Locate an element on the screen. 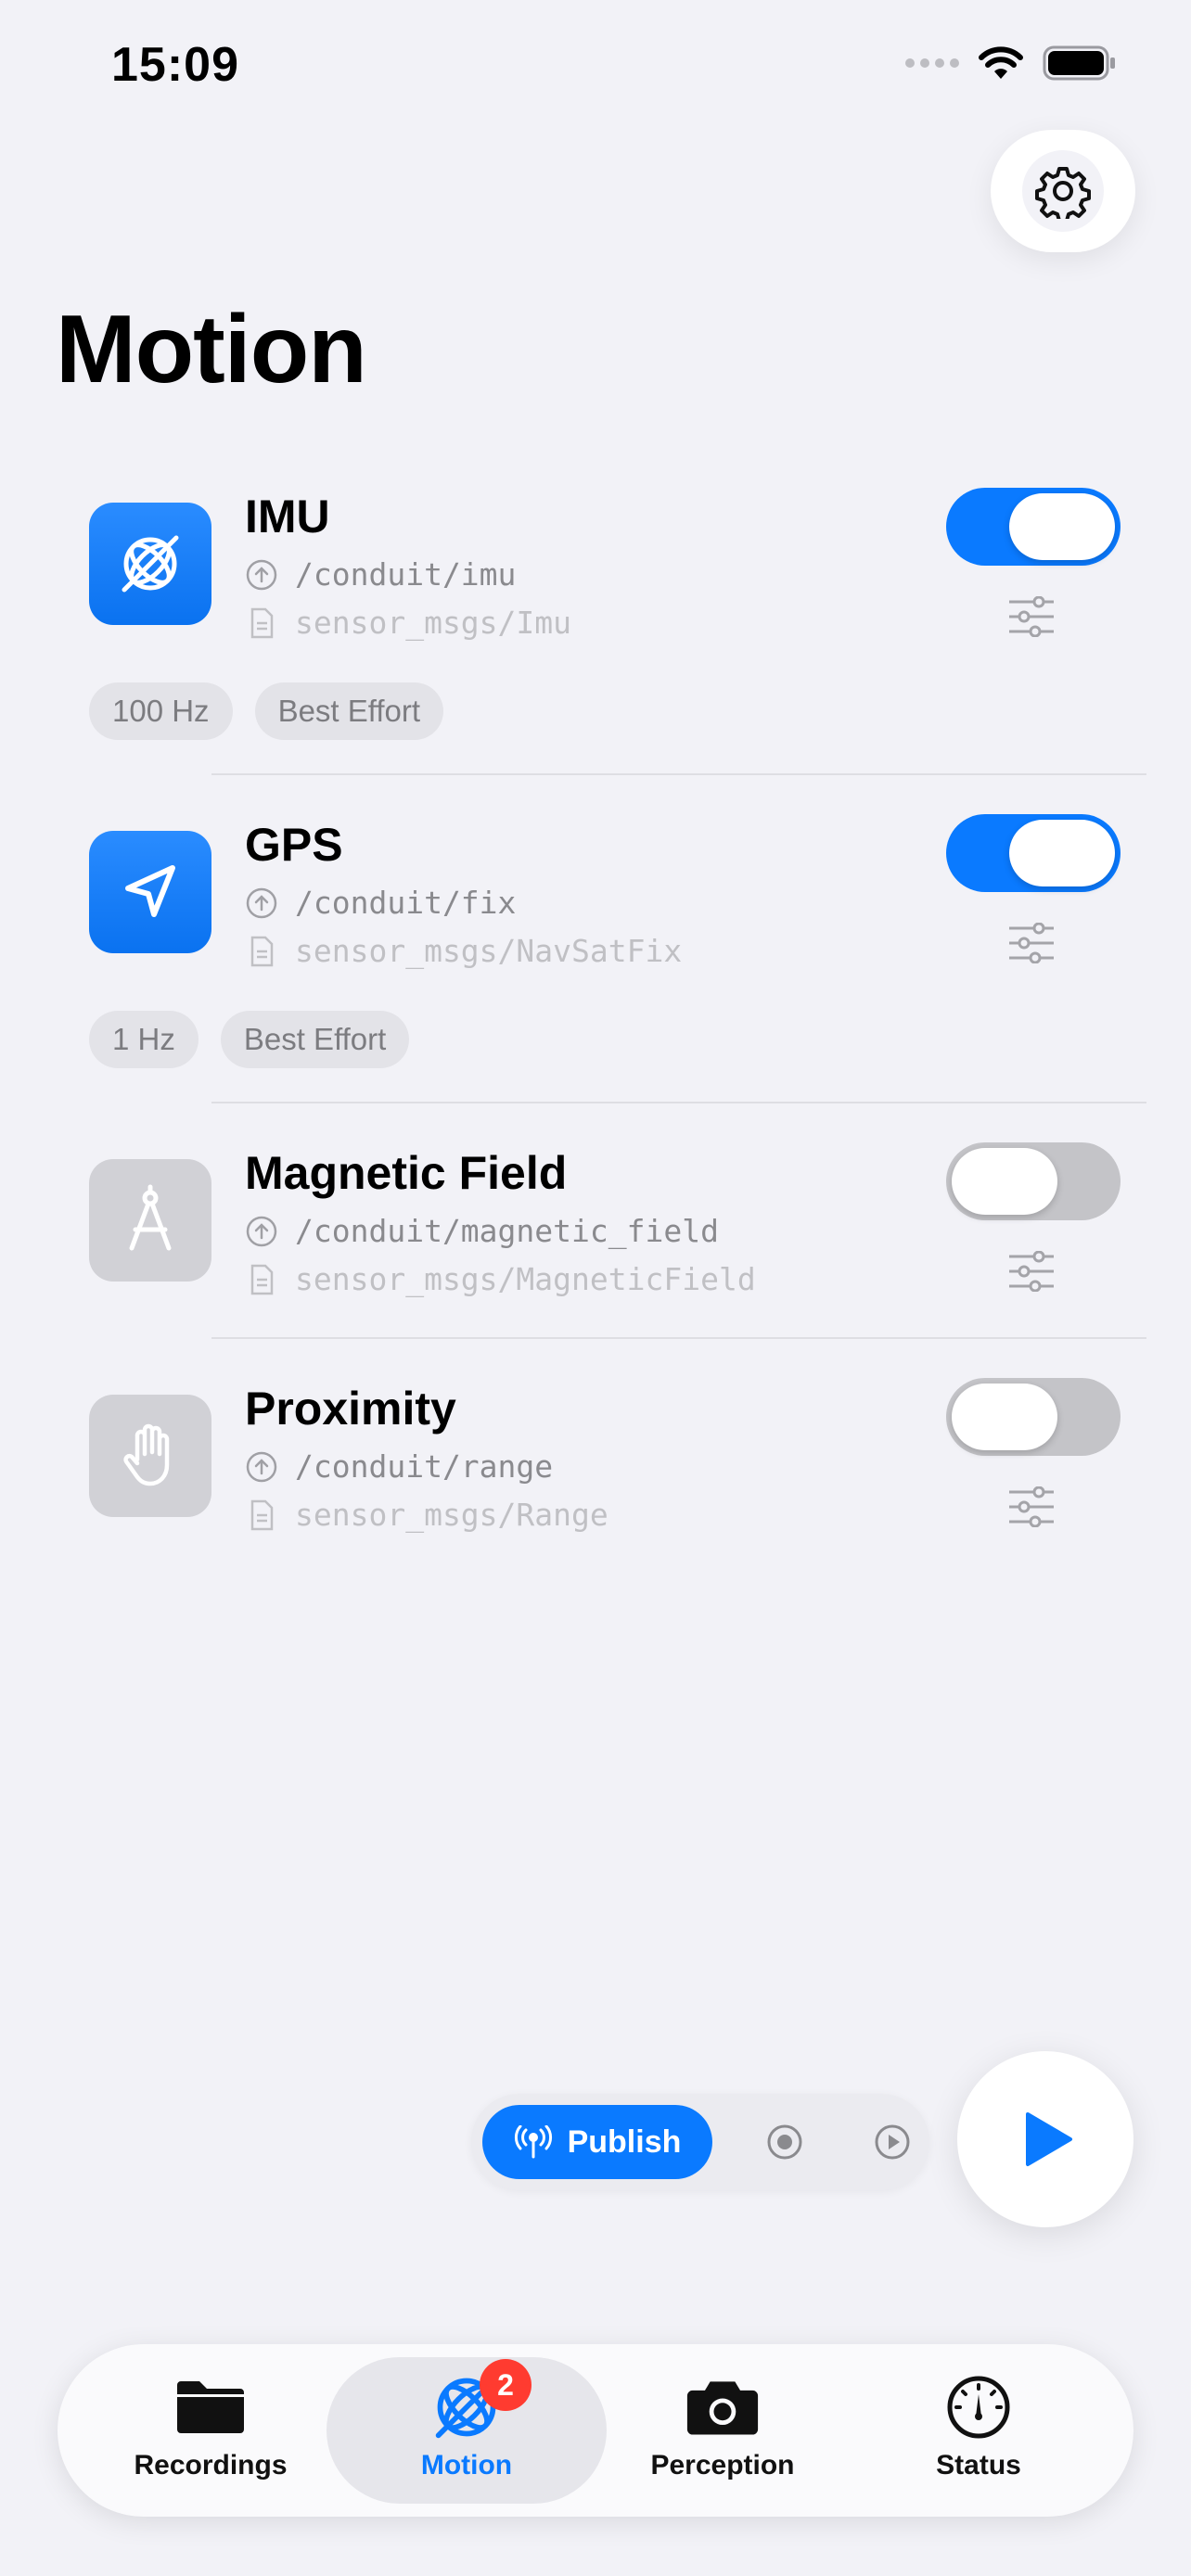 The width and height of the screenshot is (1191, 2576). tab-motion: 2 Motion is located at coordinates (467, 2431).